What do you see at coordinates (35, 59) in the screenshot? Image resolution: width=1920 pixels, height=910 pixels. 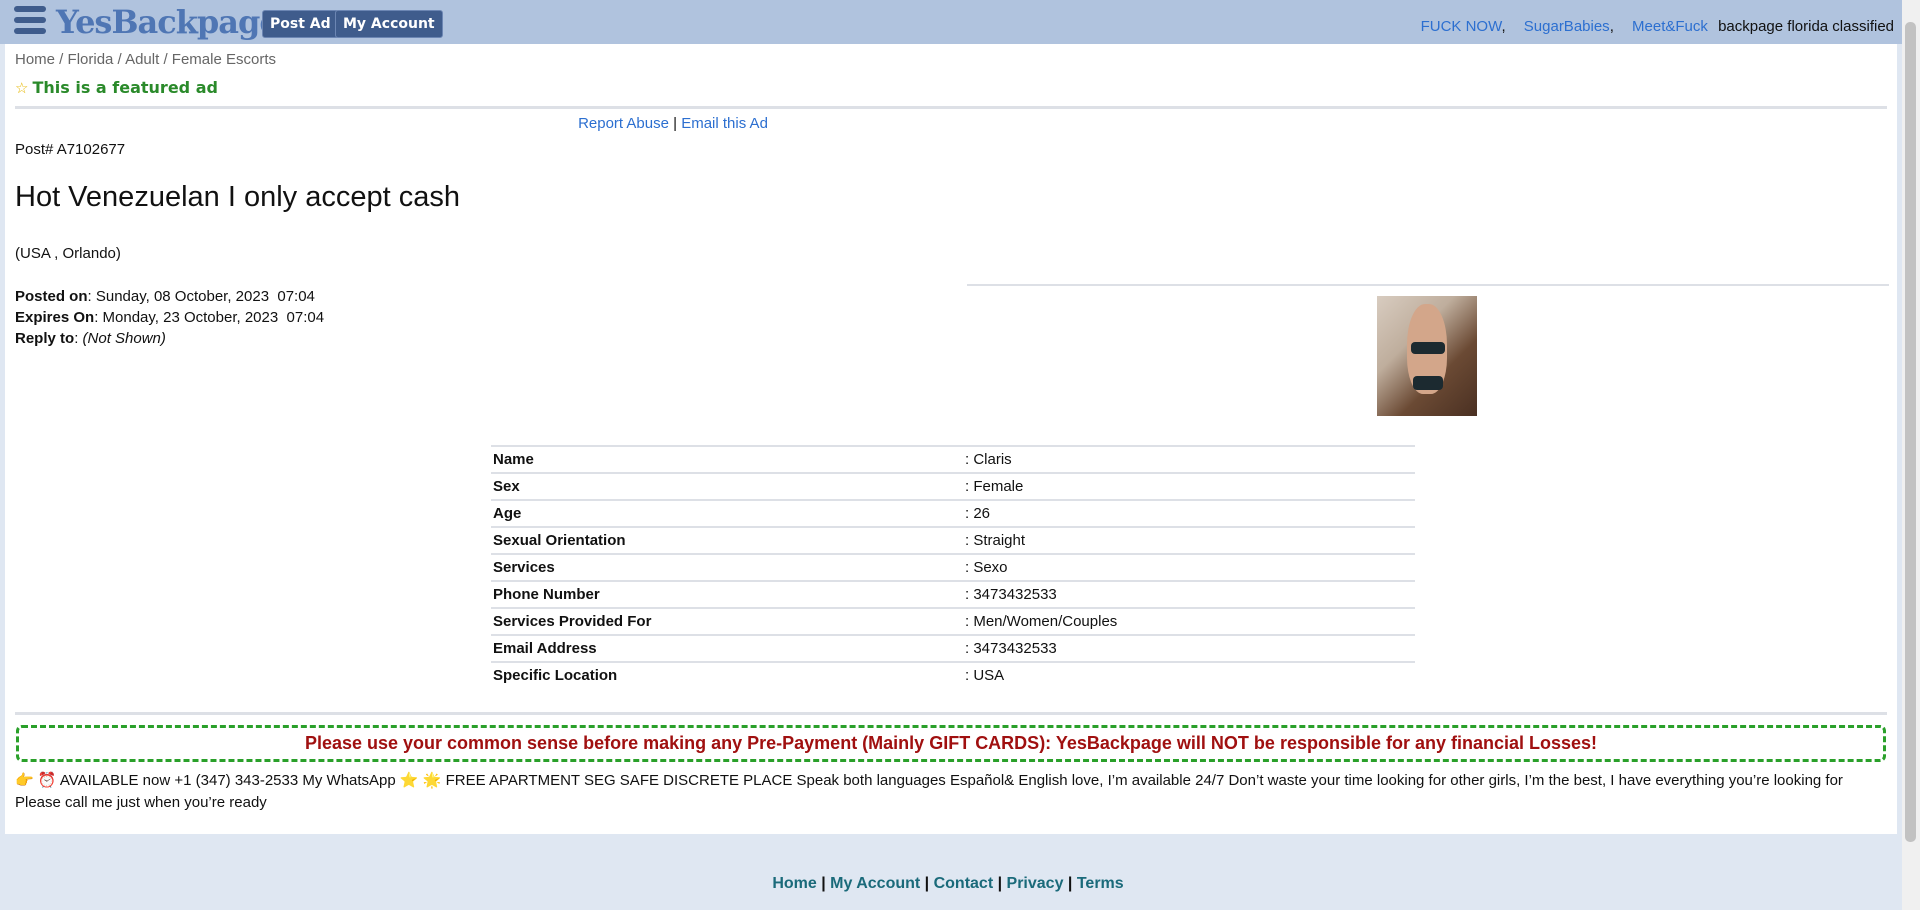 I see `breadcrumb-home: Home` at bounding box center [35, 59].